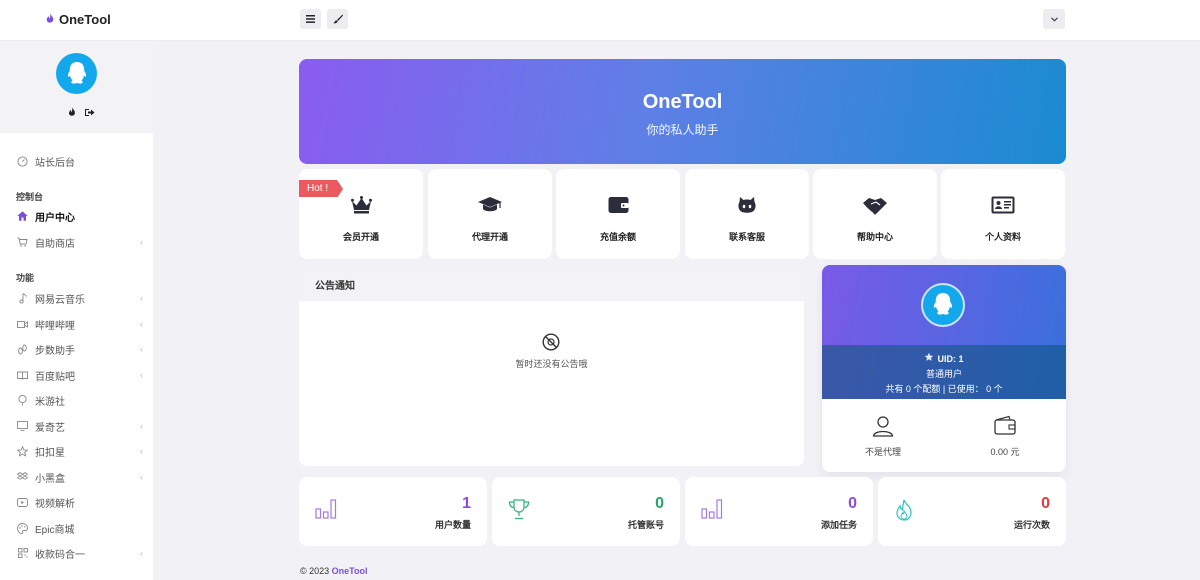  What do you see at coordinates (80, 502) in the screenshot?
I see `sidebar-item-video-parse: 视频解析` at bounding box center [80, 502].